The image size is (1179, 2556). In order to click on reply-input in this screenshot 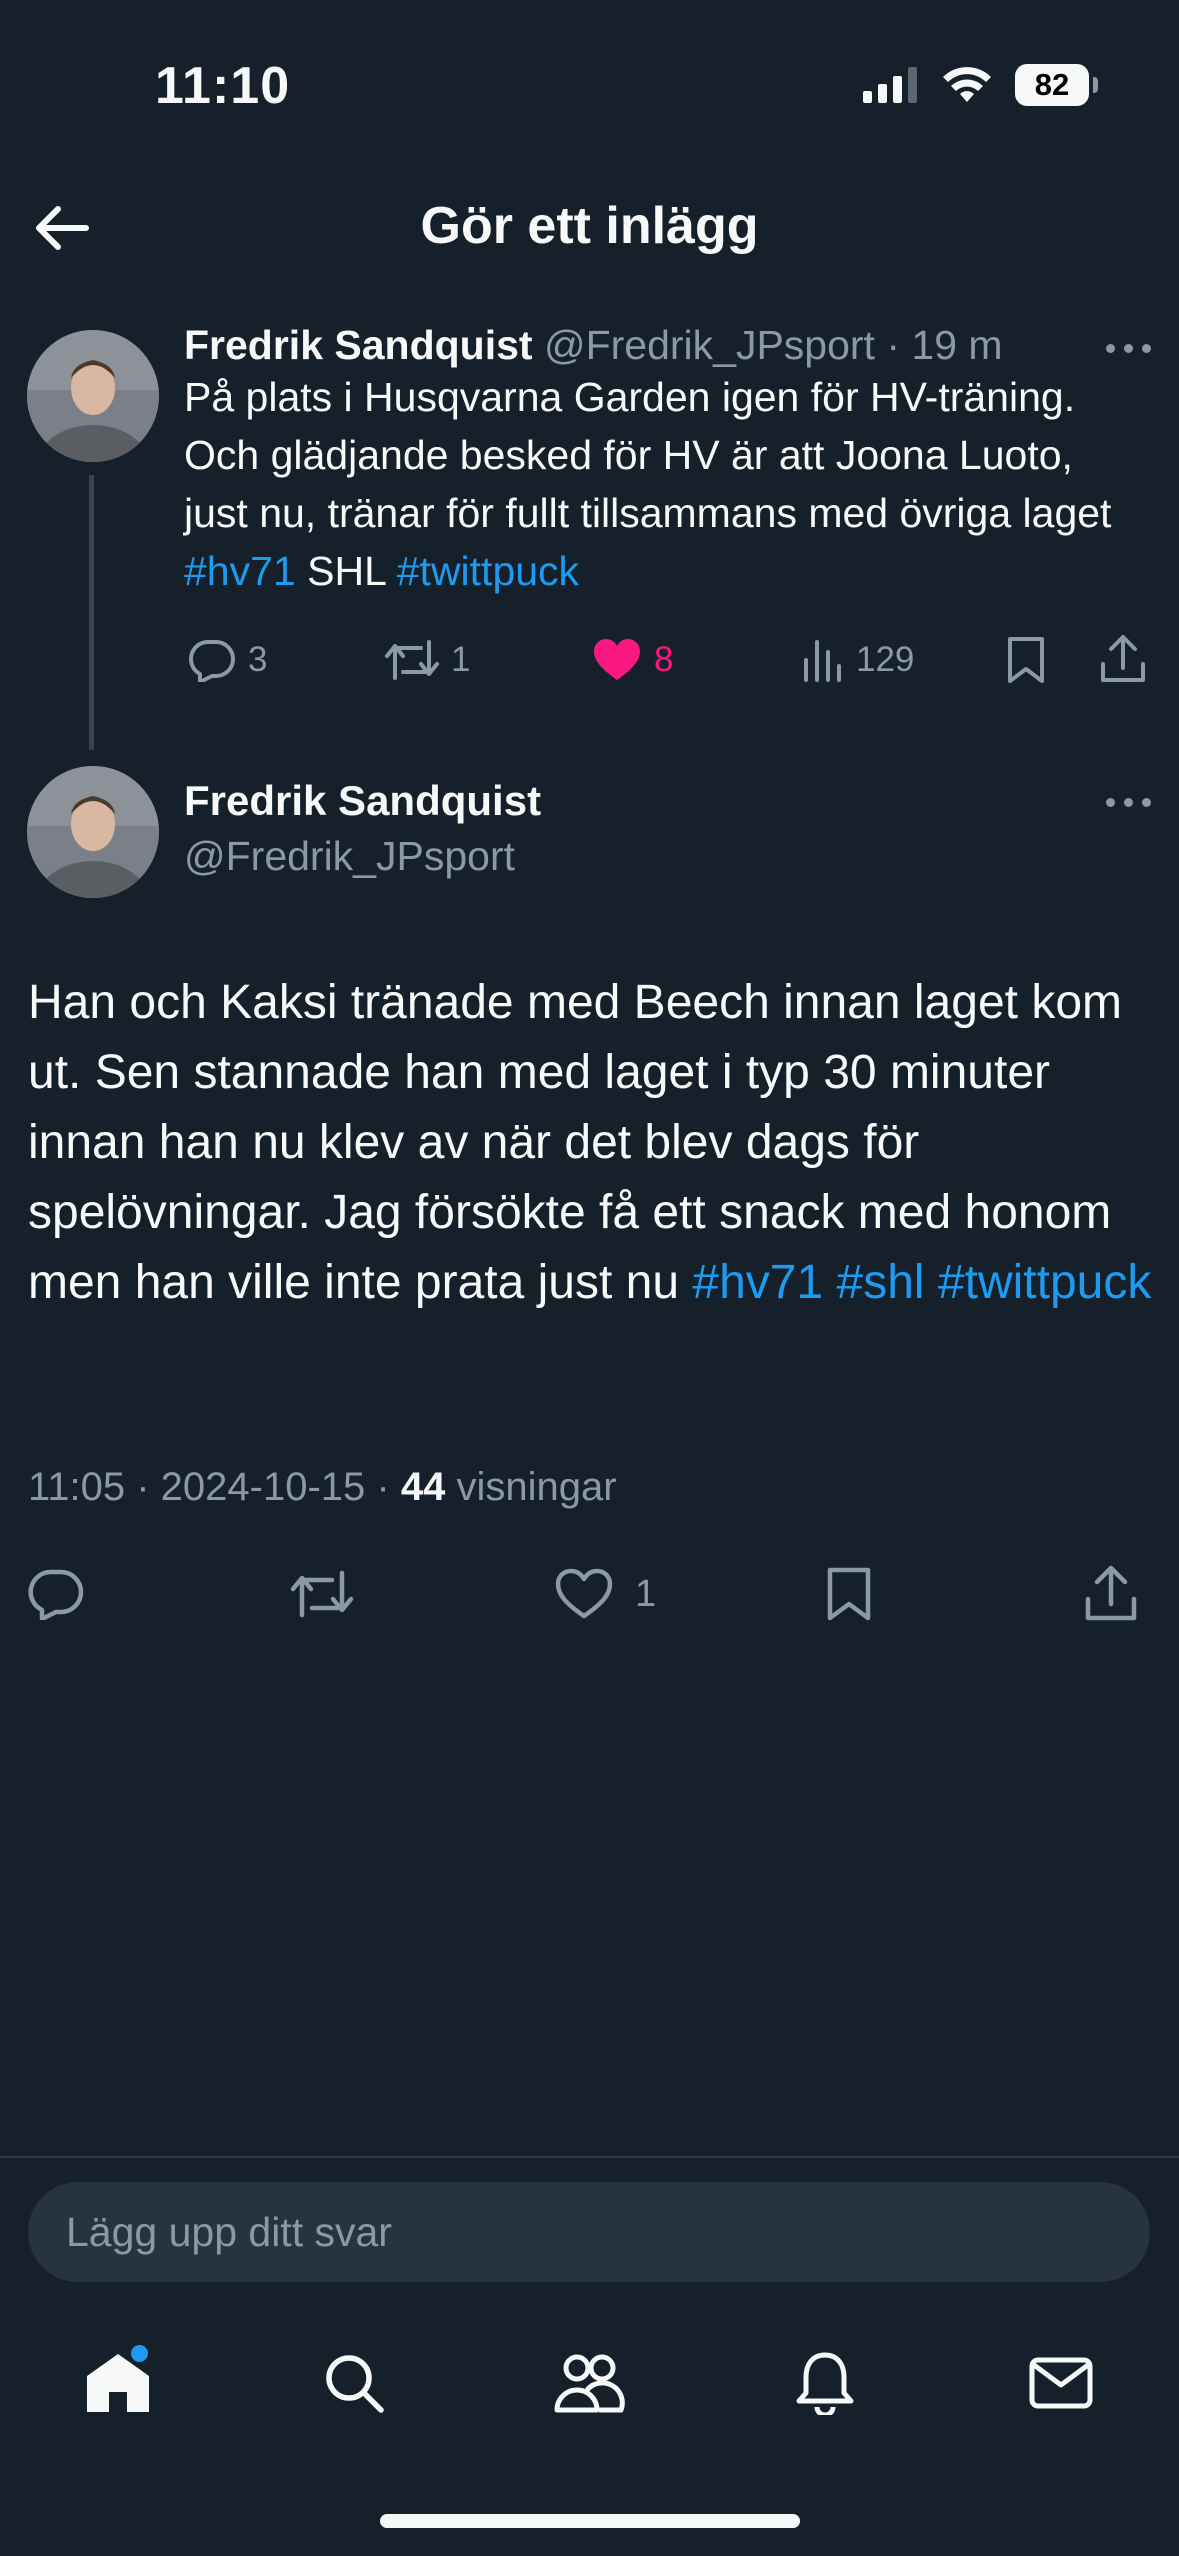, I will do `click(566, 2232)`.